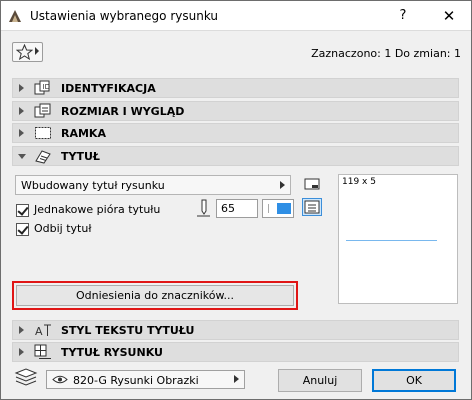  What do you see at coordinates (449, 16) in the screenshot?
I see `close-button: ✕` at bounding box center [449, 16].